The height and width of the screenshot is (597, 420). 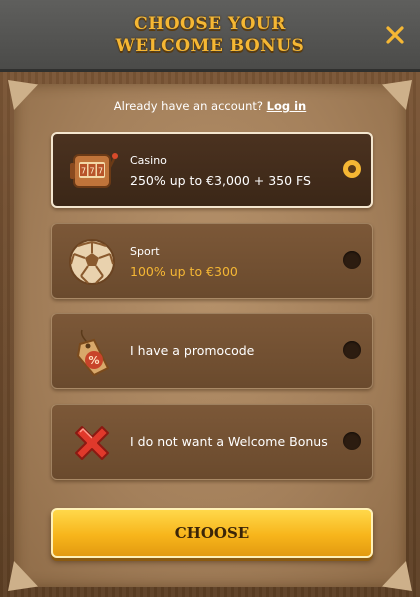 I want to click on slot-machine-icon: 7 7 7, so click(x=94, y=170).